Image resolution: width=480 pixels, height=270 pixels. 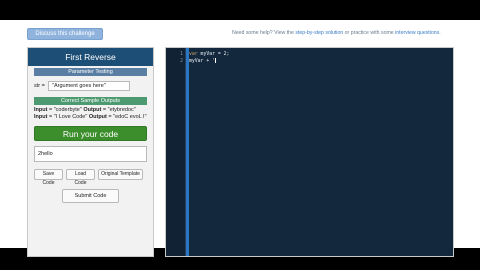 What do you see at coordinates (264, 33) in the screenshot?
I see `help-prefix: Need some help? View the` at bounding box center [264, 33].